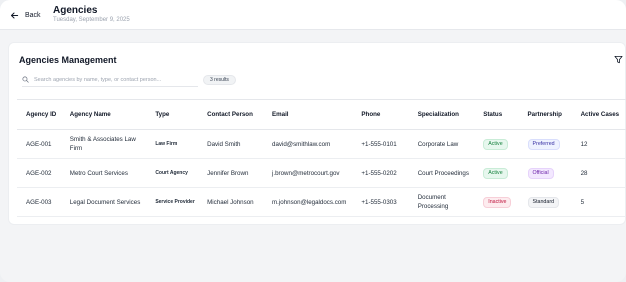 The height and width of the screenshot is (282, 626). I want to click on col-type: Type, so click(172, 114).